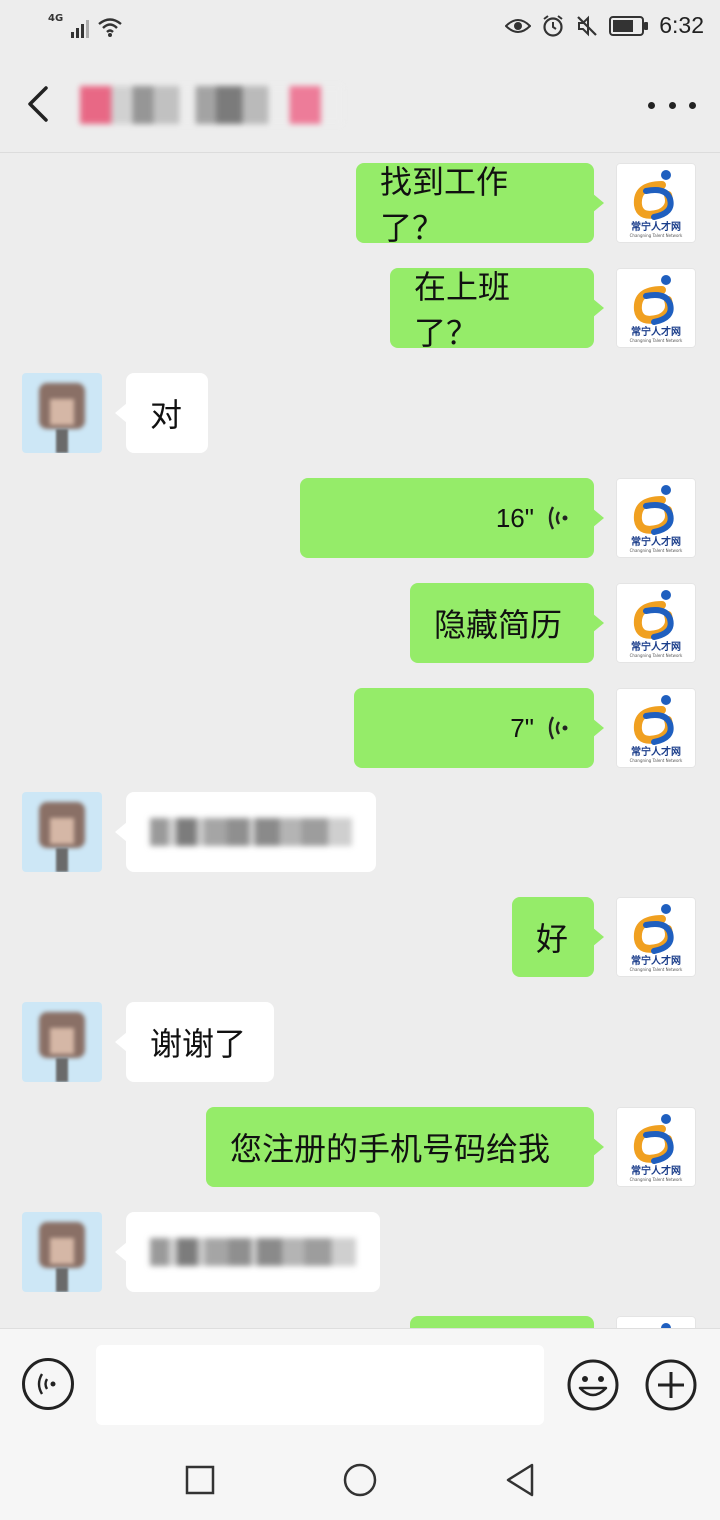 Image resolution: width=720 pixels, height=1520 pixels. Describe the element at coordinates (211, 105) in the screenshot. I see `chat-title-blurred` at that location.